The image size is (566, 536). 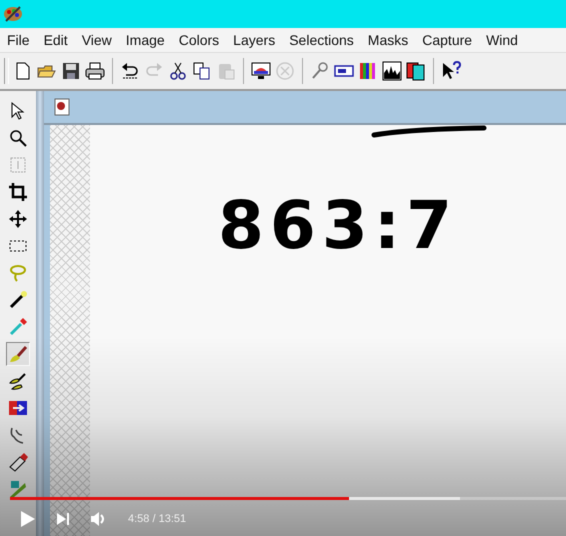 What do you see at coordinates (502, 40) in the screenshot?
I see `menu-item: Wind` at bounding box center [502, 40].